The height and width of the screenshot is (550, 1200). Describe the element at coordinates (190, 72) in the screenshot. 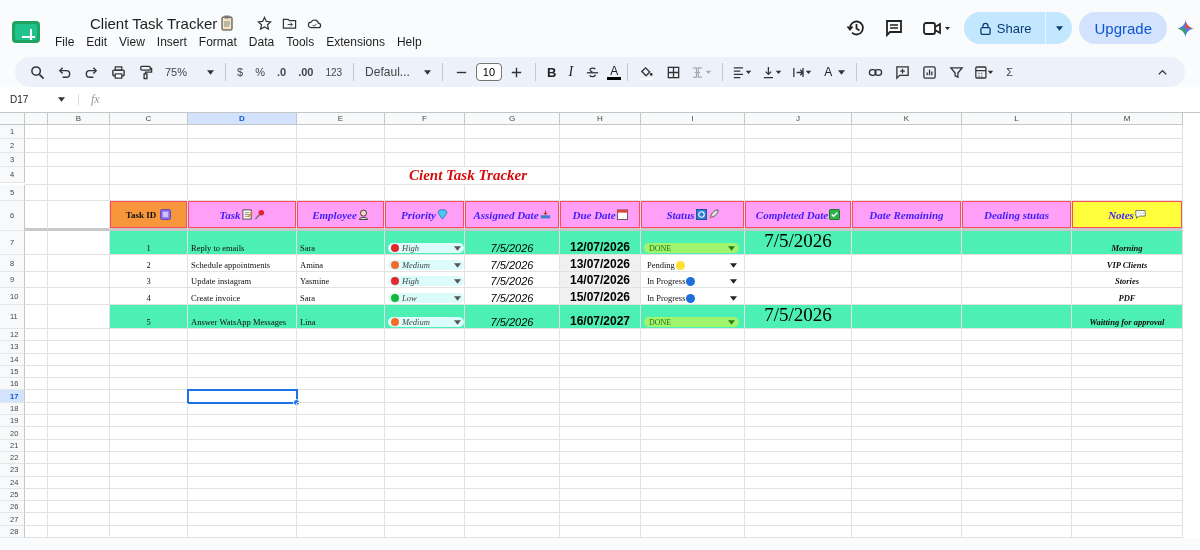

I see `zoom-dropdown: 75%` at that location.